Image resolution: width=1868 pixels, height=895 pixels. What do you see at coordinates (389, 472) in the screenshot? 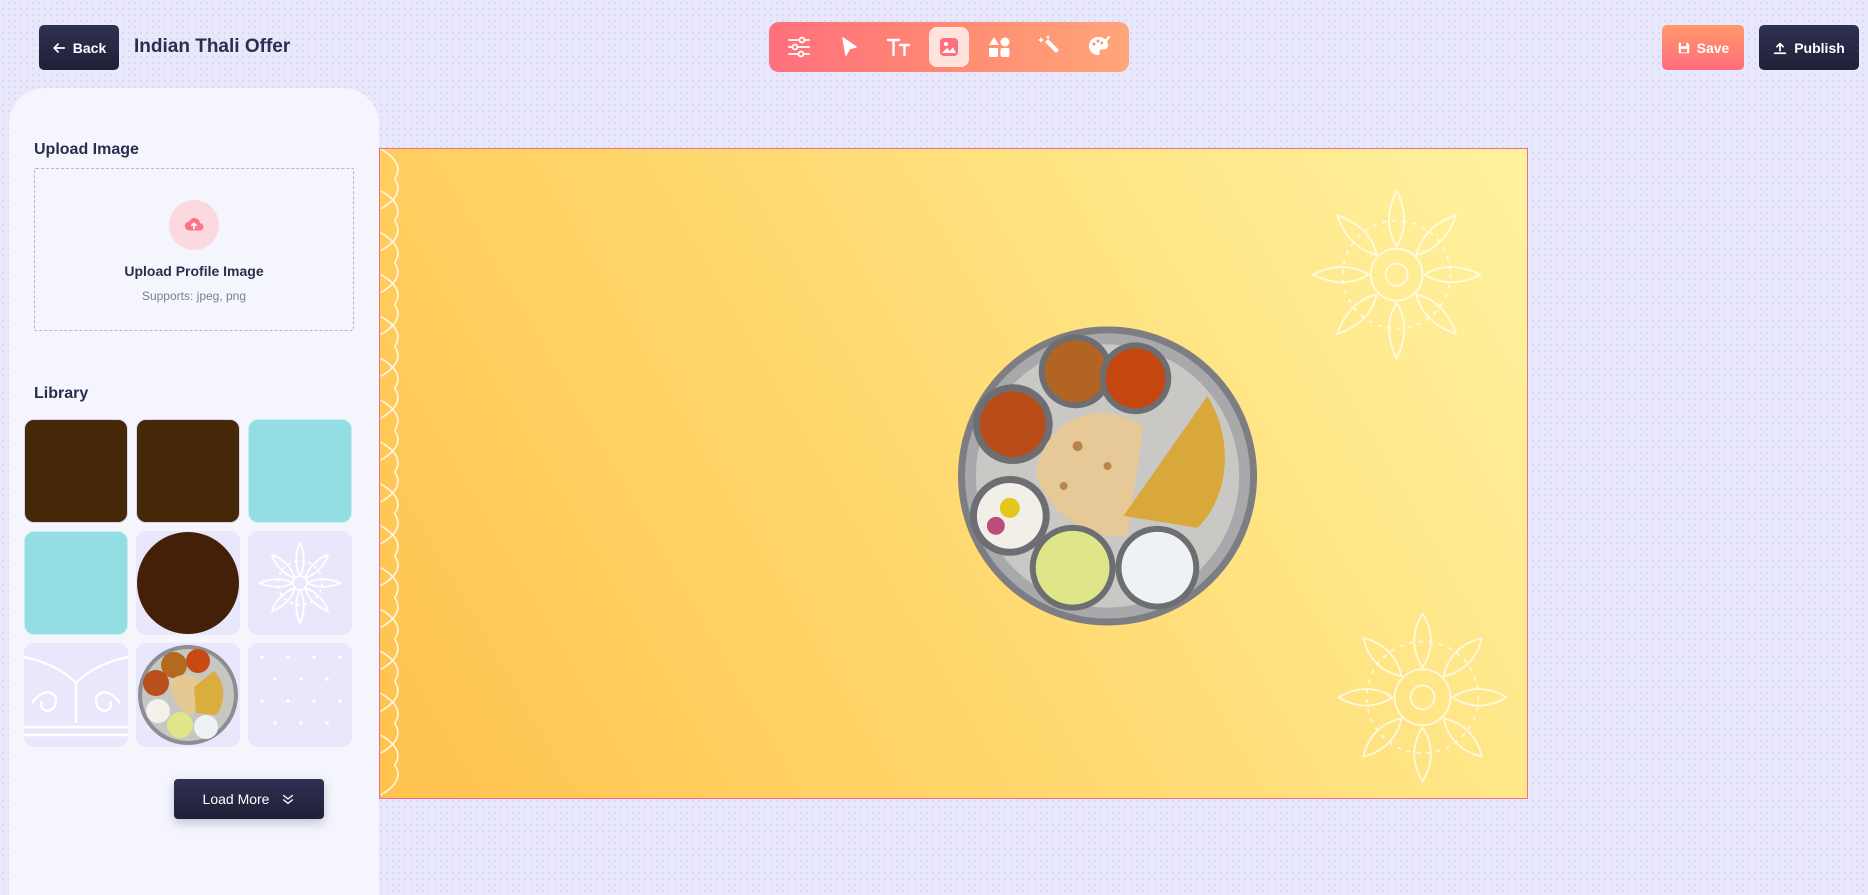
I see `left-paisley-border` at bounding box center [389, 472].